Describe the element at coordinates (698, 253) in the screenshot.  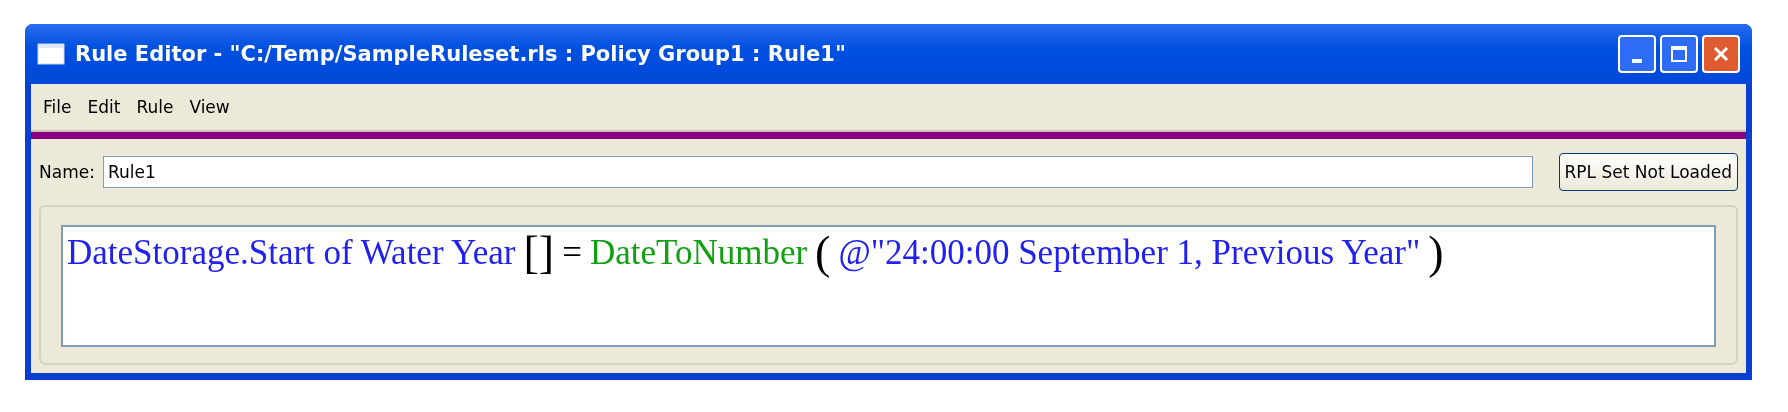
I see `function-name: DateToNumber` at that location.